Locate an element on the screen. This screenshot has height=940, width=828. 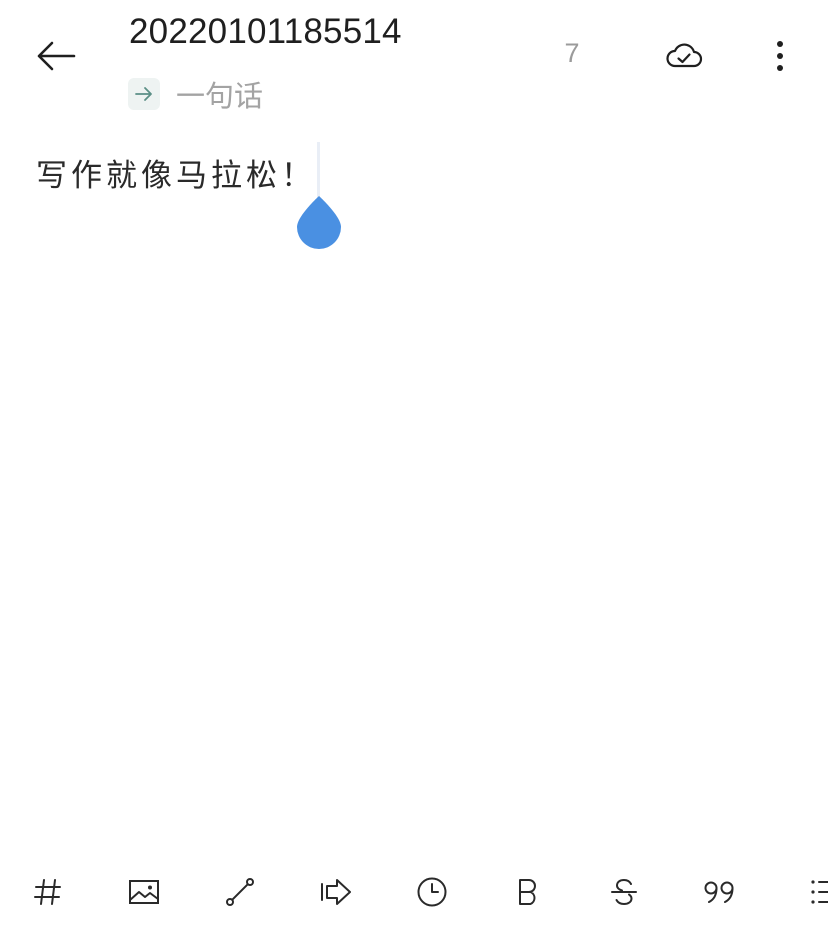
more-button is located at coordinates (780, 56).